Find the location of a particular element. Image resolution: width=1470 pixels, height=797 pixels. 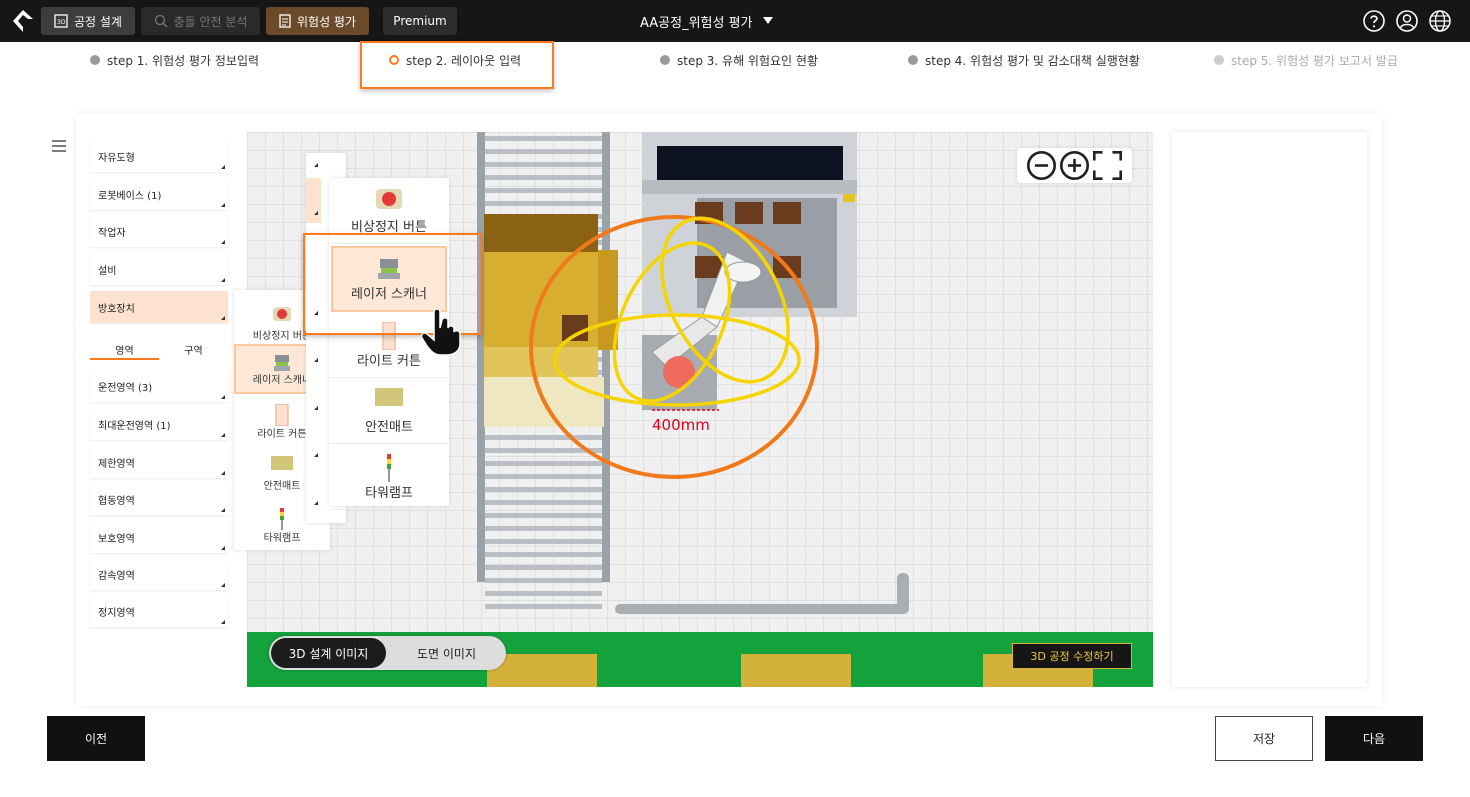

hand-cursor-icon is located at coordinates (440, 332).